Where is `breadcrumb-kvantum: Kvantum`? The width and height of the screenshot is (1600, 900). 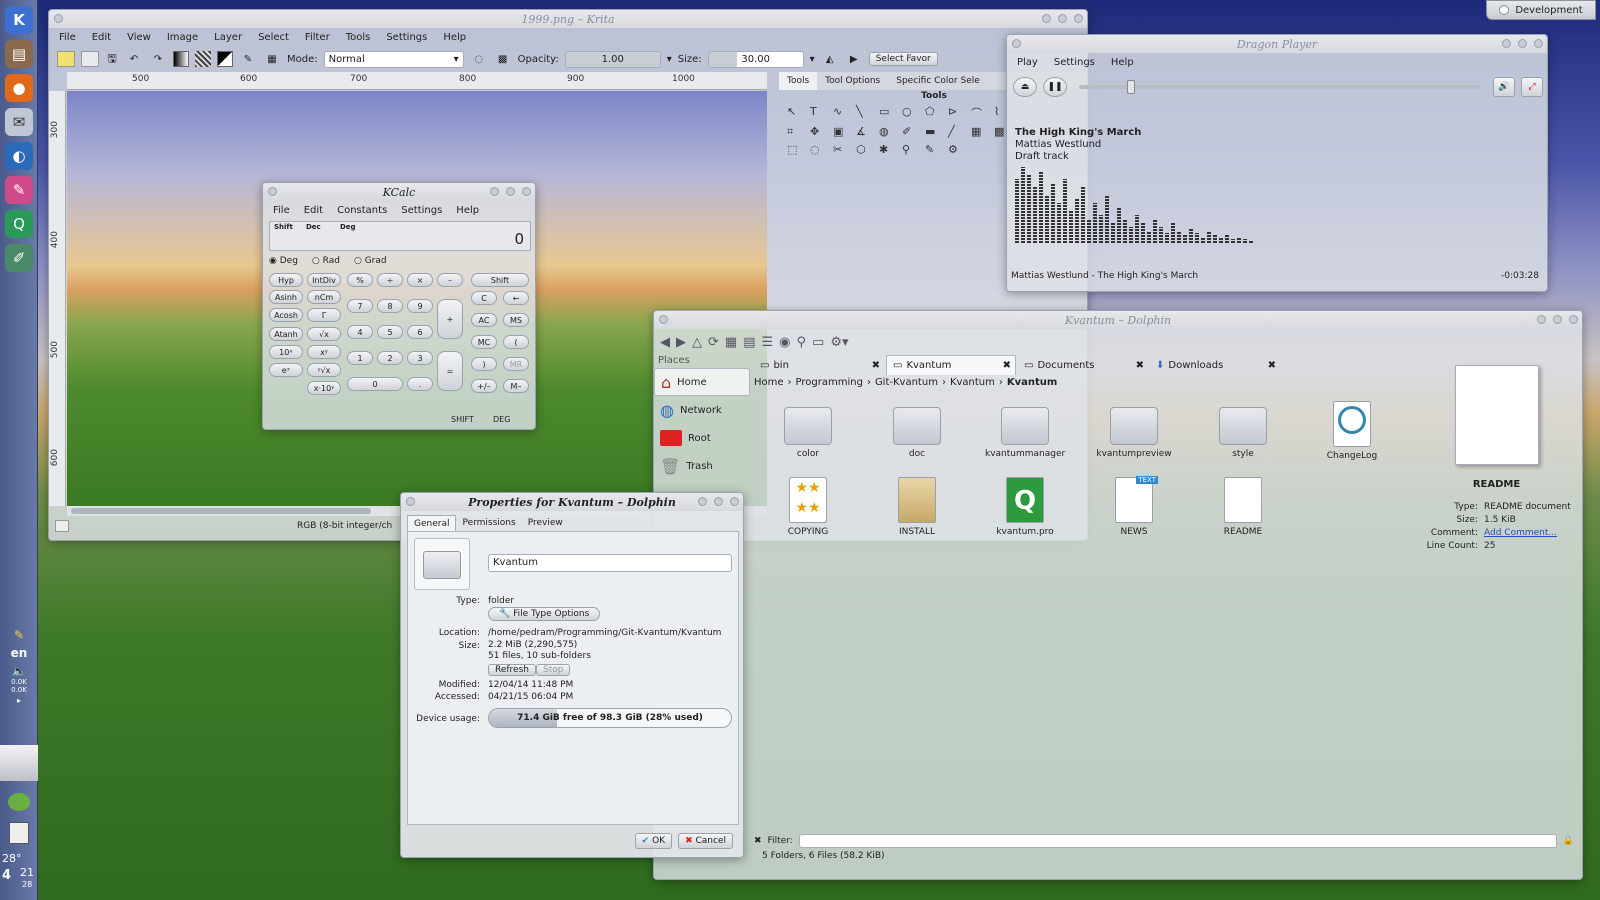
breadcrumb-kvantum: Kvantum is located at coordinates (972, 382).